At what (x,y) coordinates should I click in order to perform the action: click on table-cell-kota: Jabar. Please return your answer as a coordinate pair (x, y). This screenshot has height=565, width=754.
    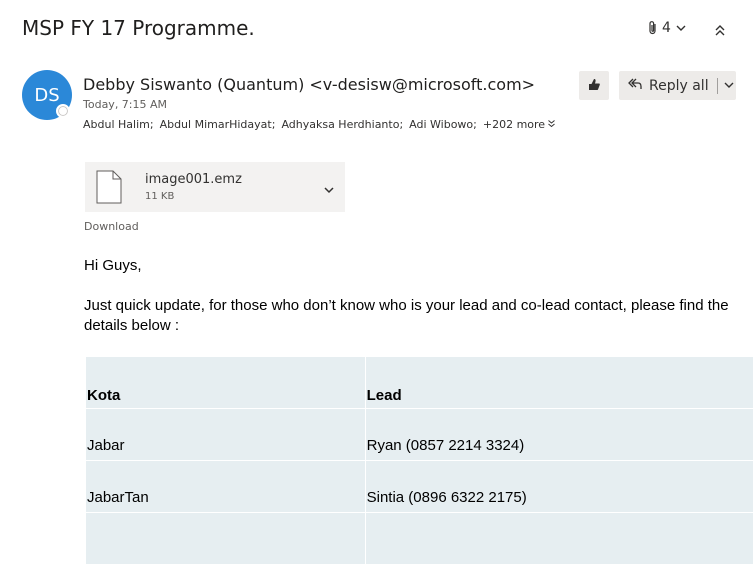
    Looking at the image, I should click on (225, 434).